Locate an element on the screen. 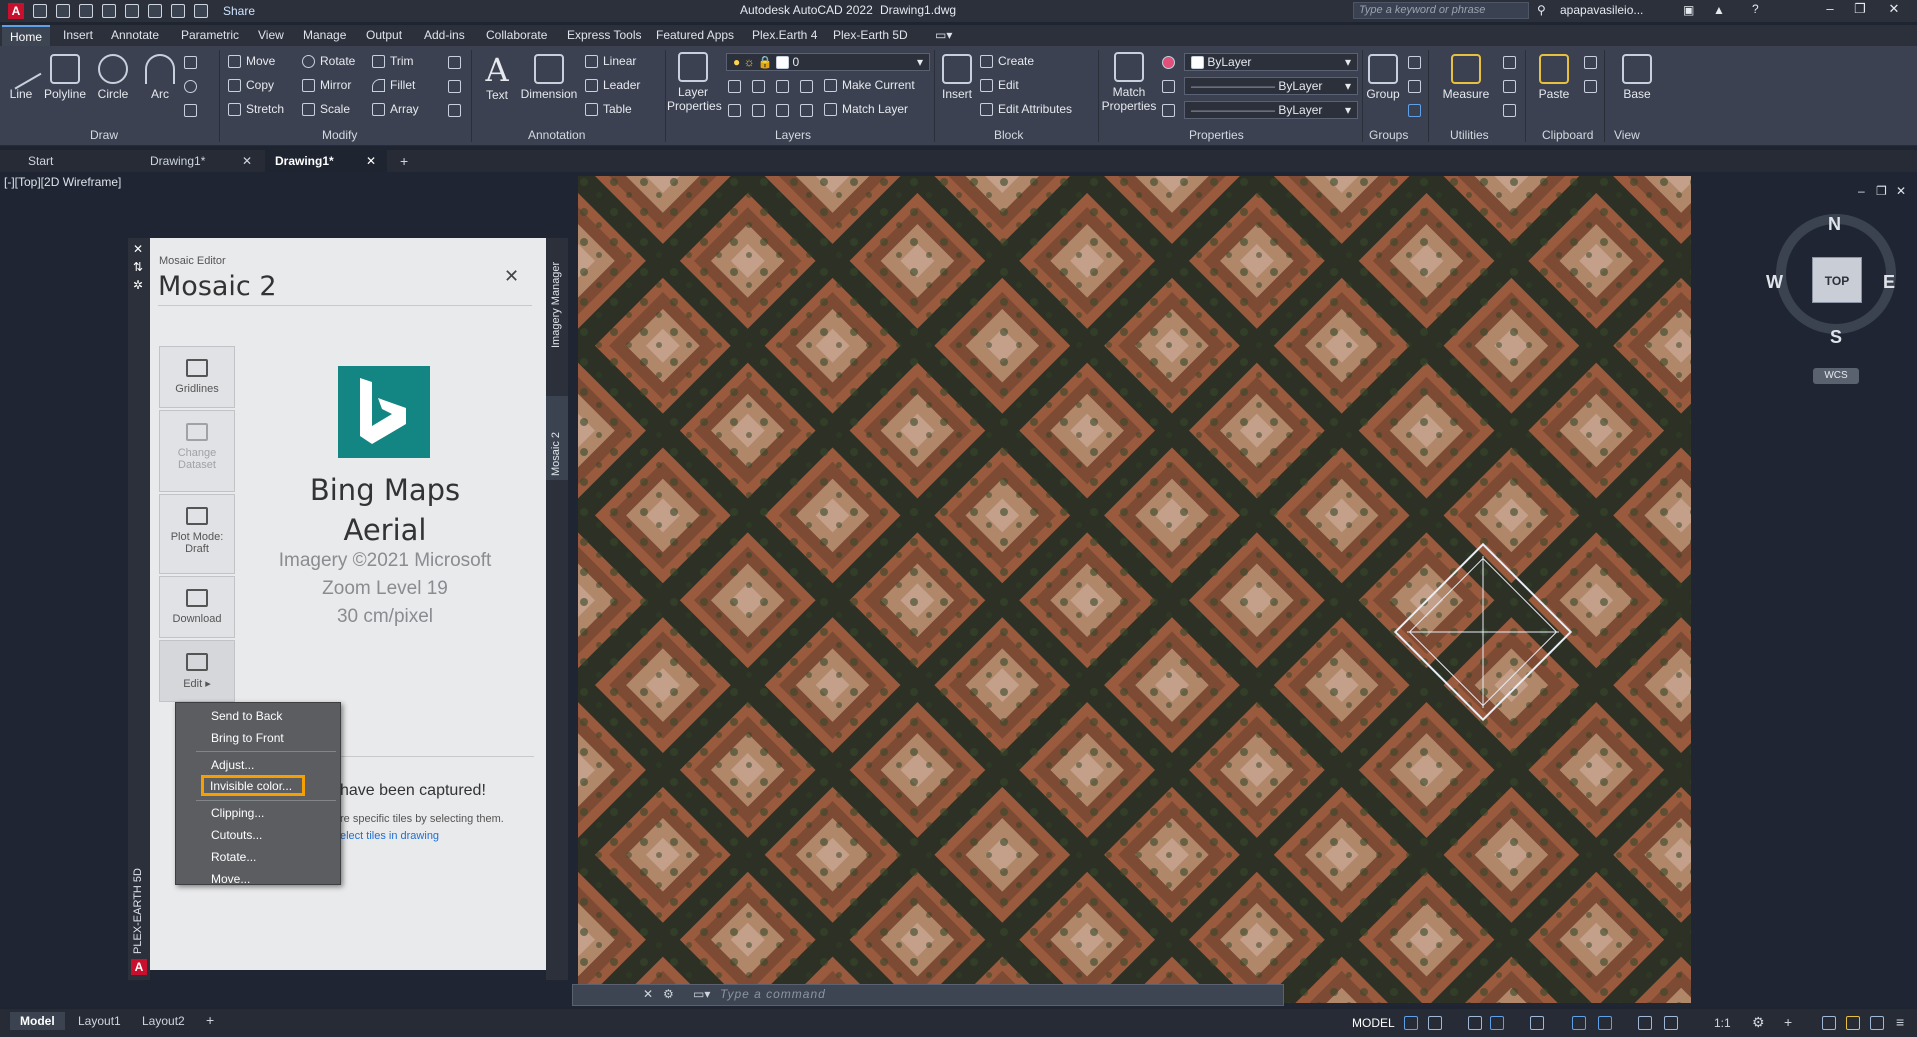 The height and width of the screenshot is (1037, 1917). offset-icon is located at coordinates (454, 110).